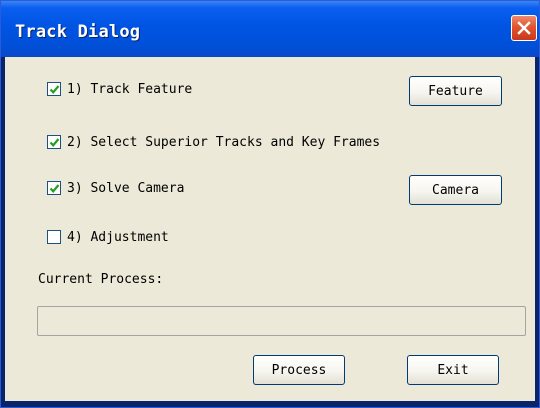  Describe the element at coordinates (453, 370) in the screenshot. I see `exit-button: Exit` at that location.